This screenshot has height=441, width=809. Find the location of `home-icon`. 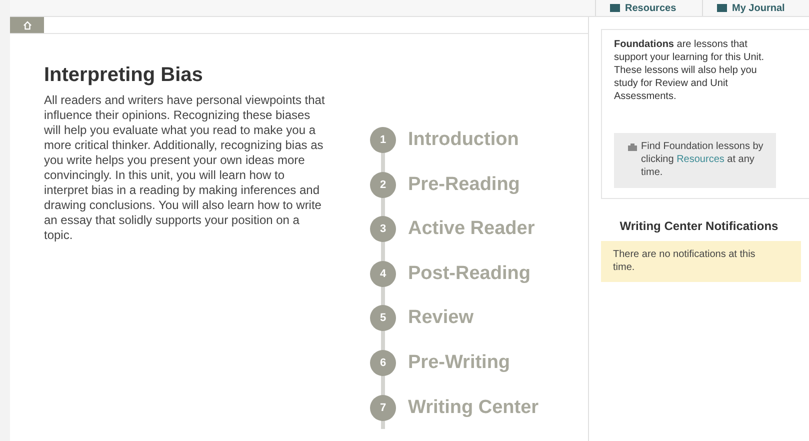

home-icon is located at coordinates (27, 25).